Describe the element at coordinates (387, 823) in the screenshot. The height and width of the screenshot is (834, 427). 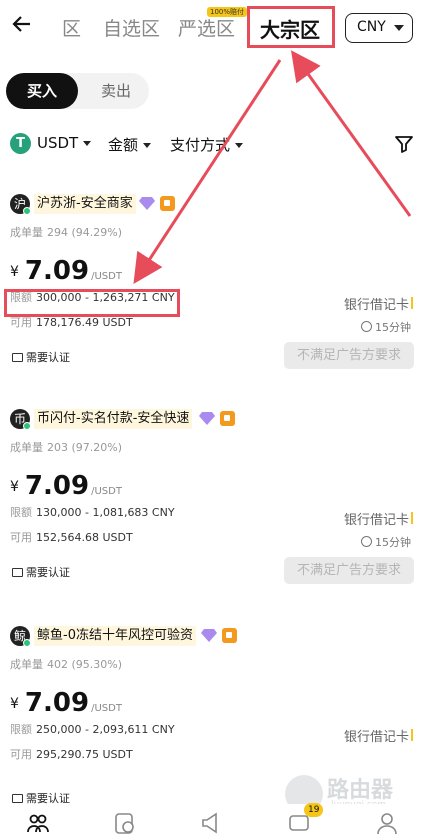
I see `profile-icon` at that location.